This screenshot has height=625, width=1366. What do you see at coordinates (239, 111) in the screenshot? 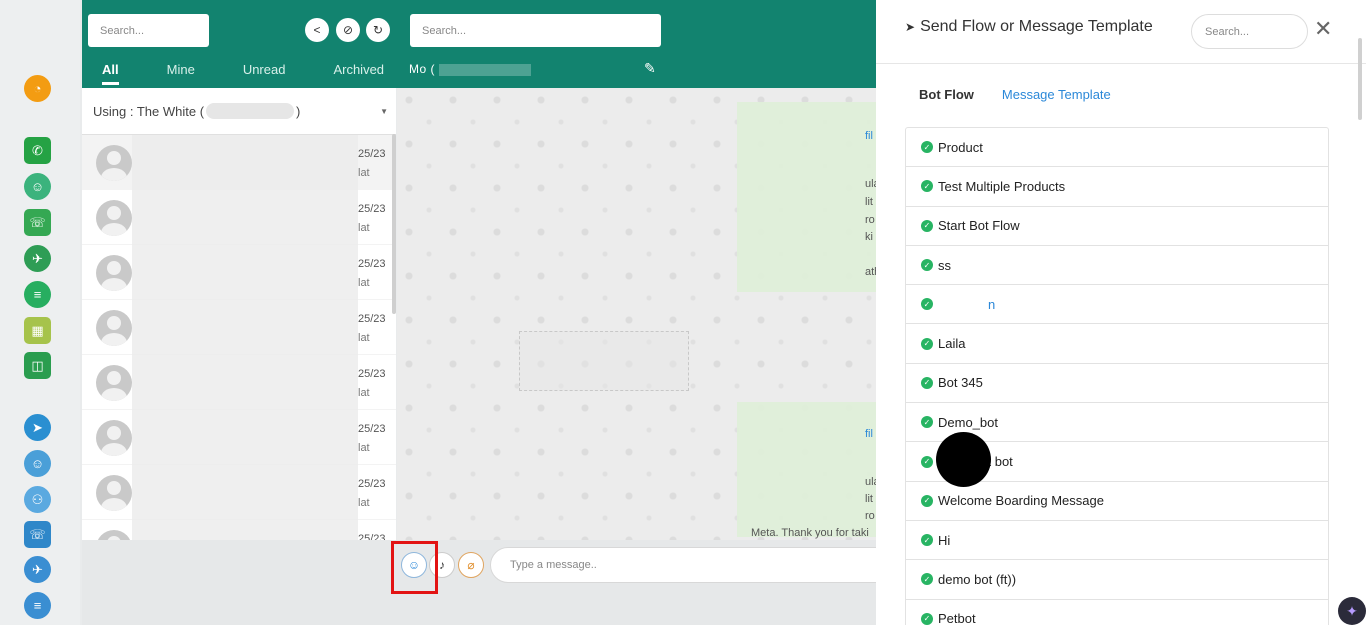
I see `number-selector: Using : The White () ▼` at bounding box center [239, 111].